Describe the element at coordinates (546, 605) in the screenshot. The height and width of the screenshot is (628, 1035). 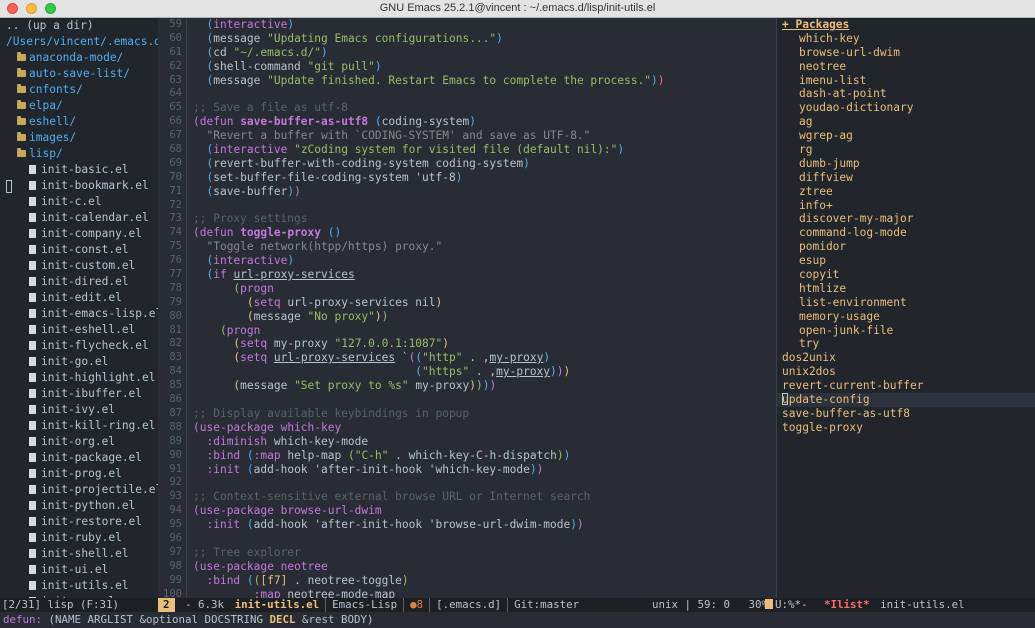
I see `vcs-branch: Git:master` at that location.